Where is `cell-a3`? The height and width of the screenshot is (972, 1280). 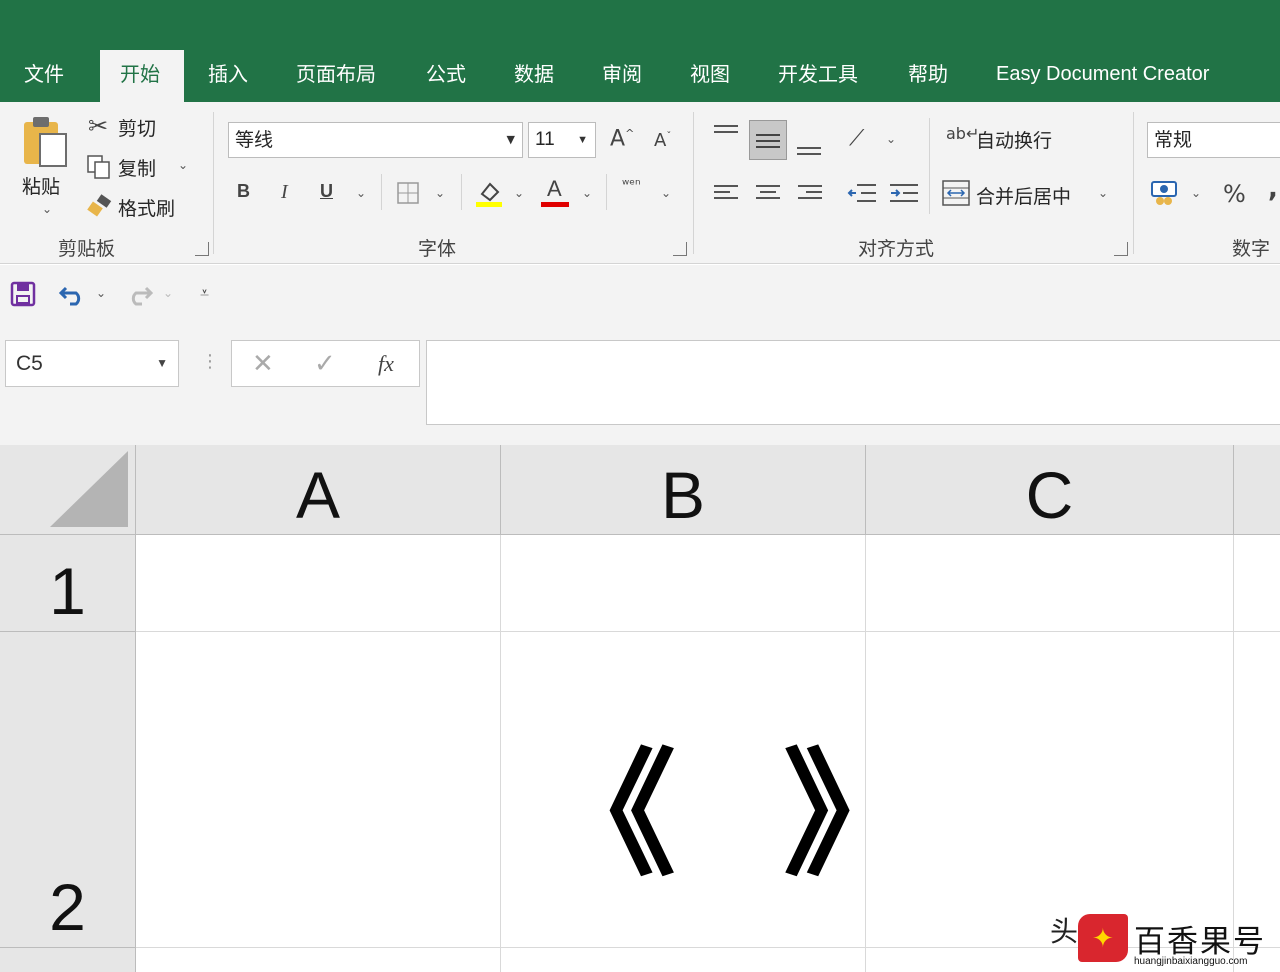 cell-a3 is located at coordinates (318, 960).